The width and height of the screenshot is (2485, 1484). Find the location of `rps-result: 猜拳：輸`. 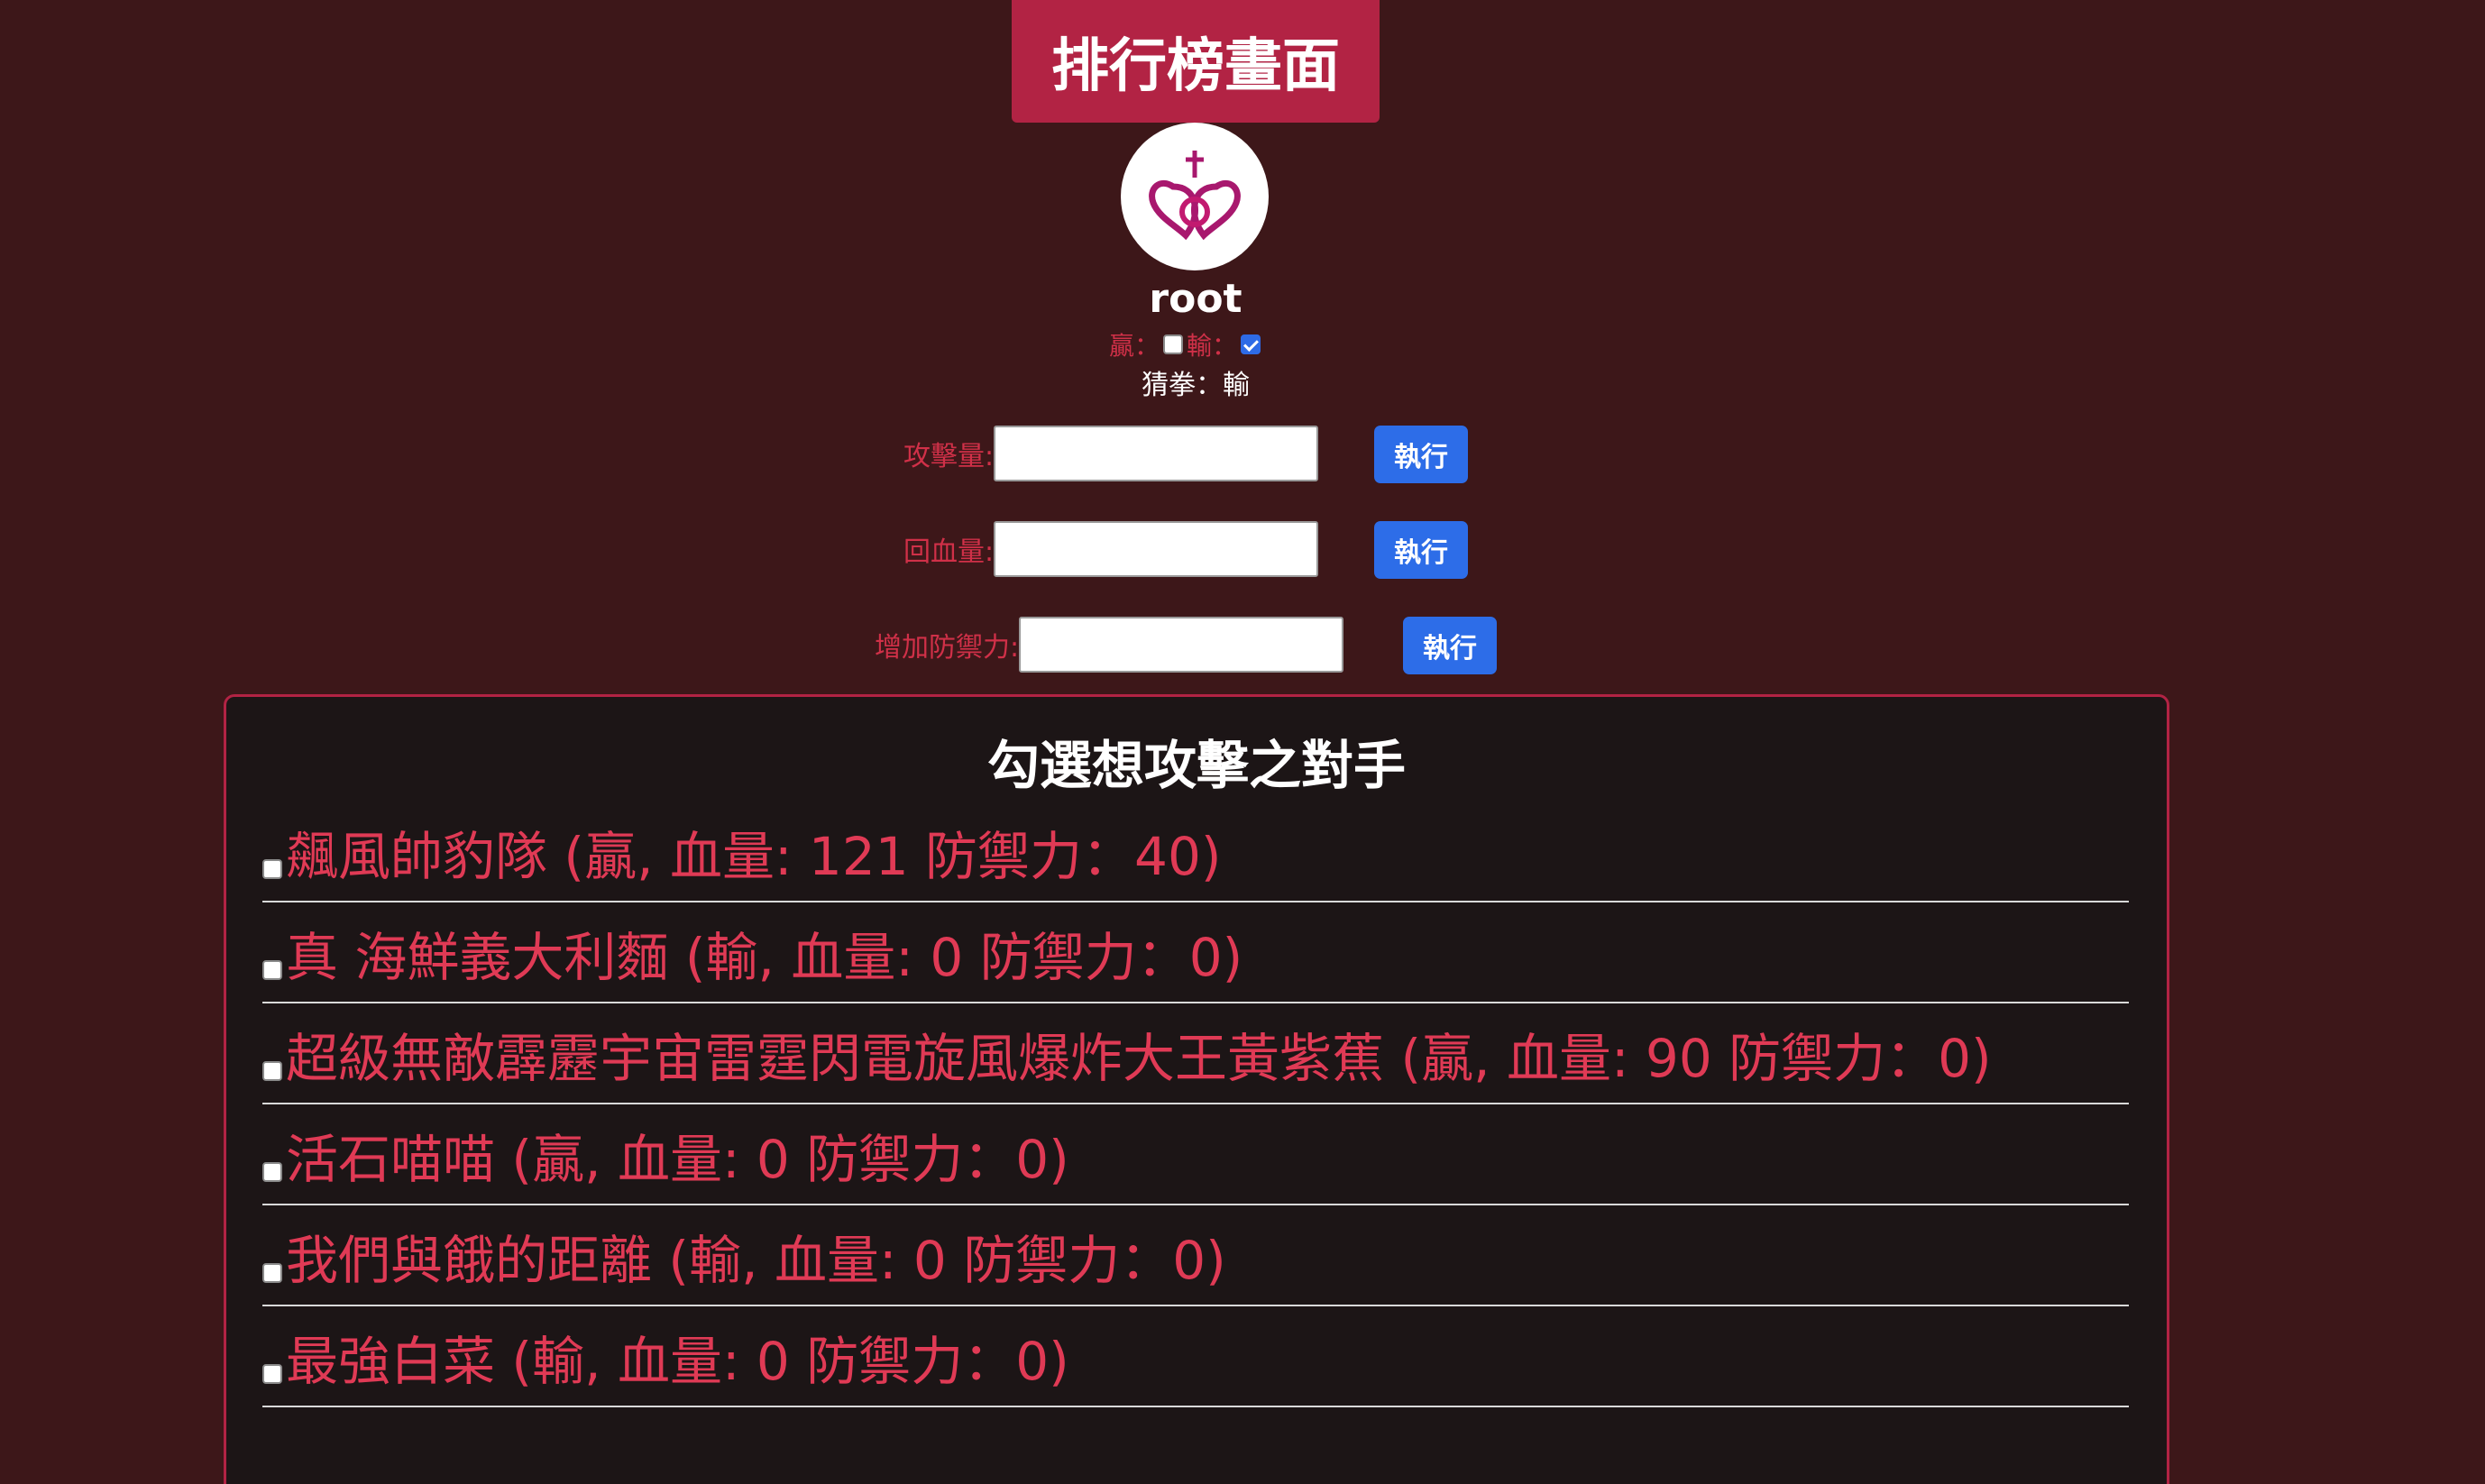

rps-result: 猜拳：輸 is located at coordinates (1196, 385).